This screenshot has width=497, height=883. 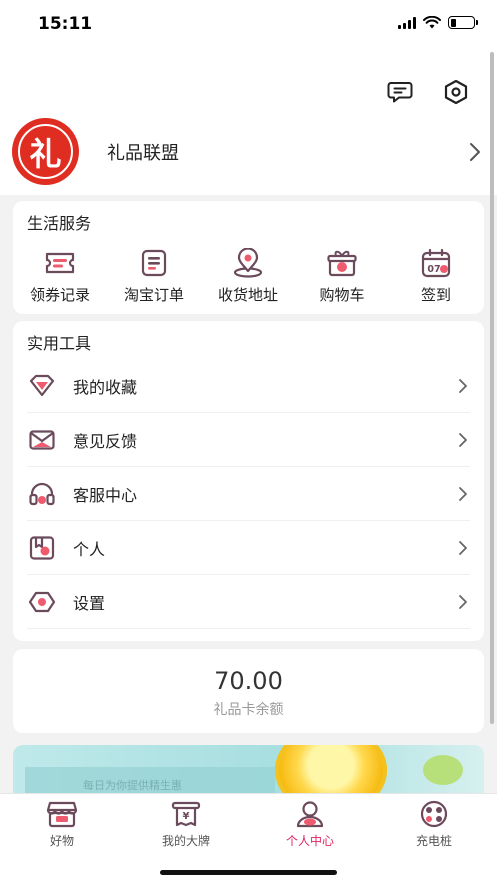 I want to click on service-check-in: 07 签到, so click(x=436, y=276).